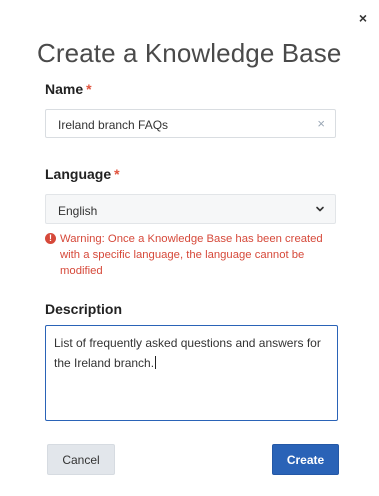 This screenshot has height=496, width=379. What do you see at coordinates (89, 89) in the screenshot?
I see `name-required-mark: *` at bounding box center [89, 89].